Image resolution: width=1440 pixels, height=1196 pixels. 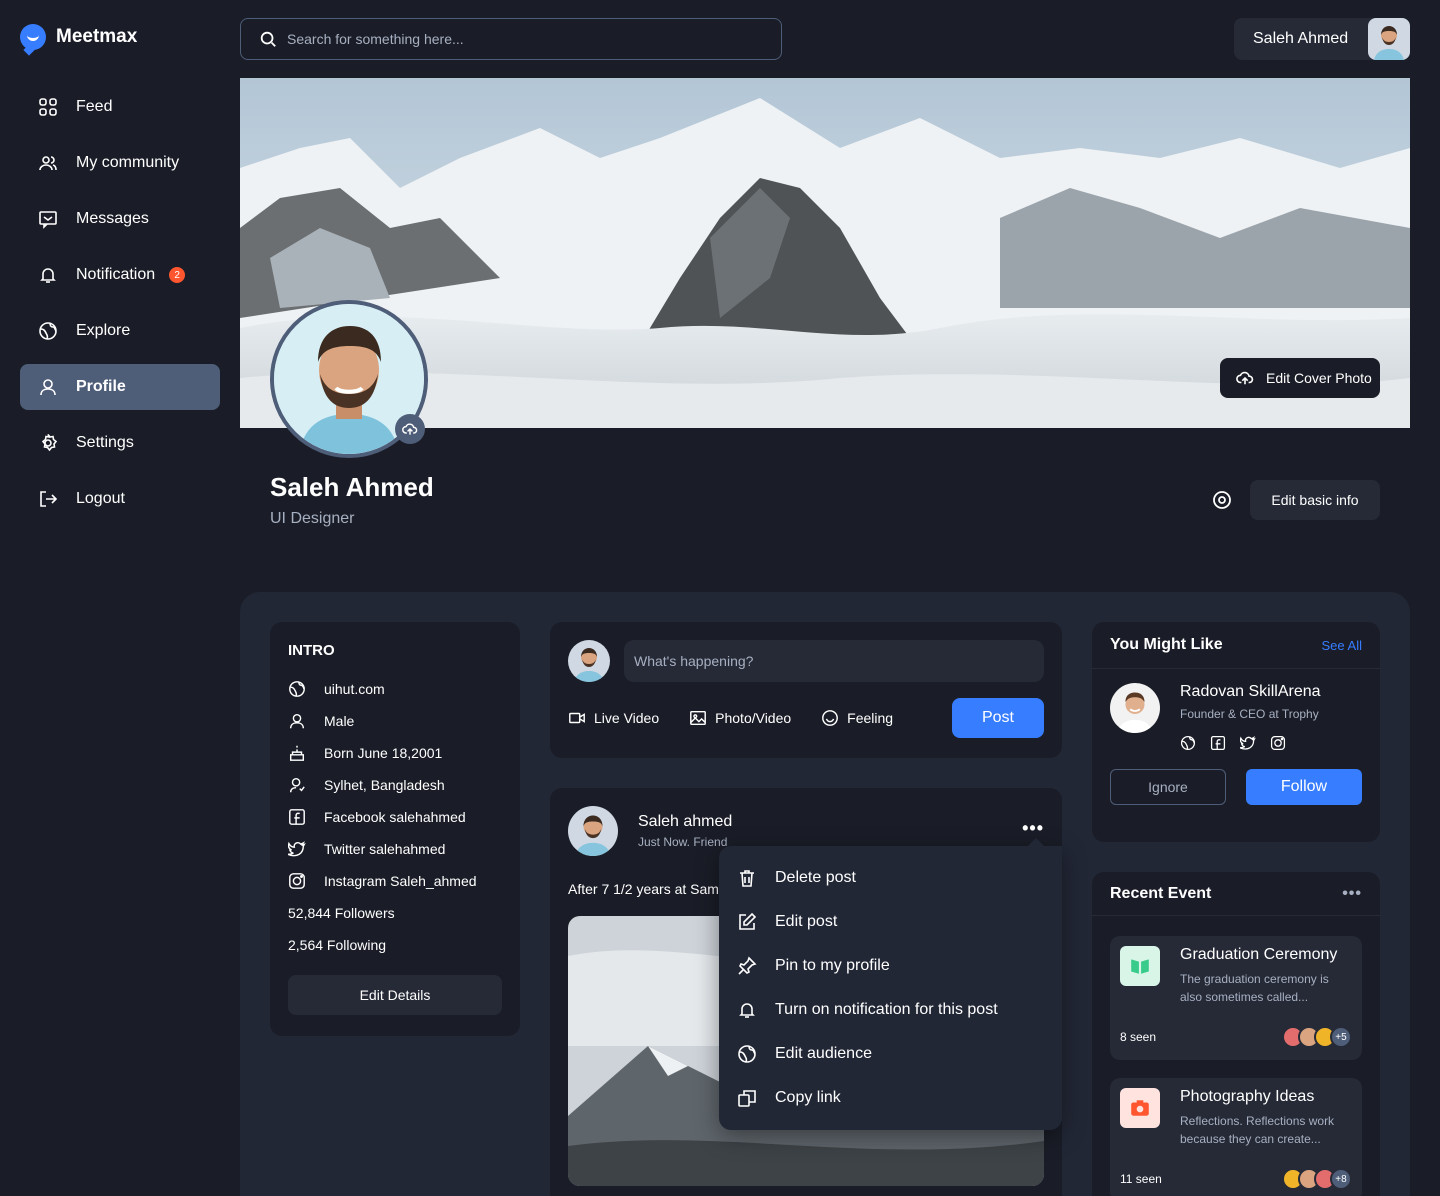 I want to click on intro-row-text: Born June 18,2001, so click(x=383, y=753).